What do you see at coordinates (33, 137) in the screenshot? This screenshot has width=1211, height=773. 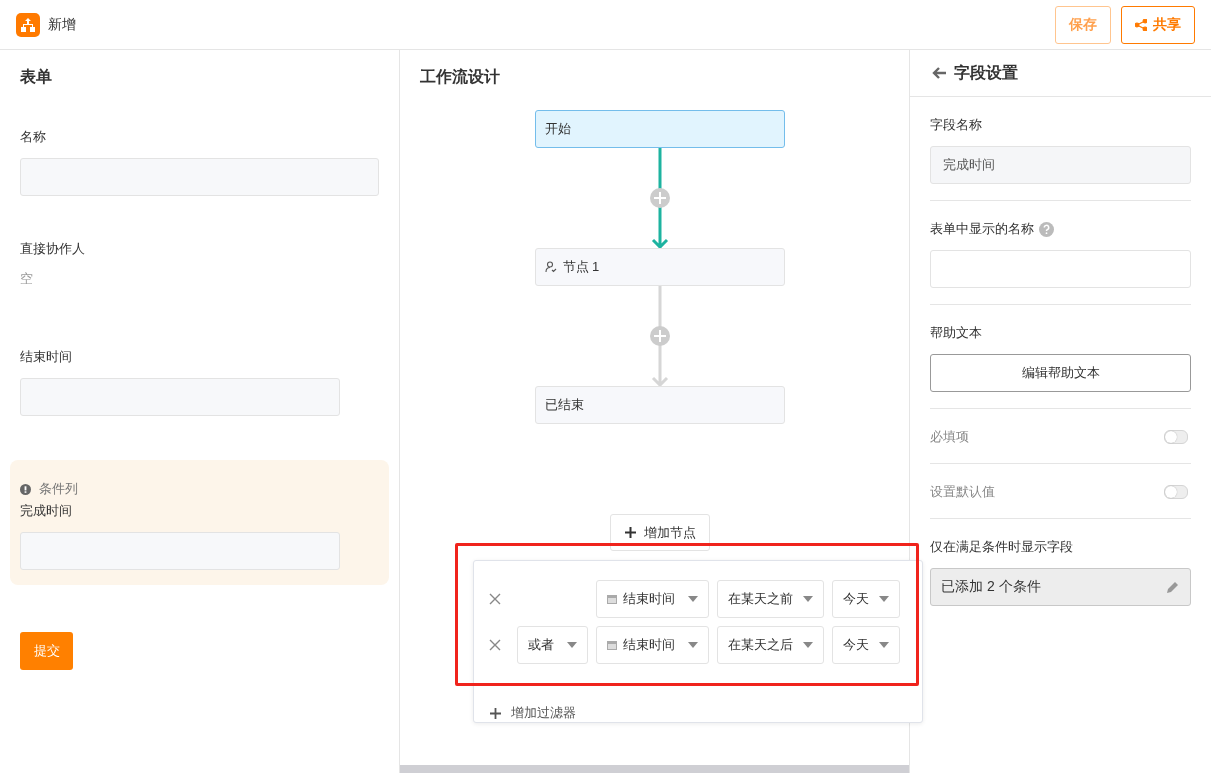 I see `field-label: 名称` at bounding box center [33, 137].